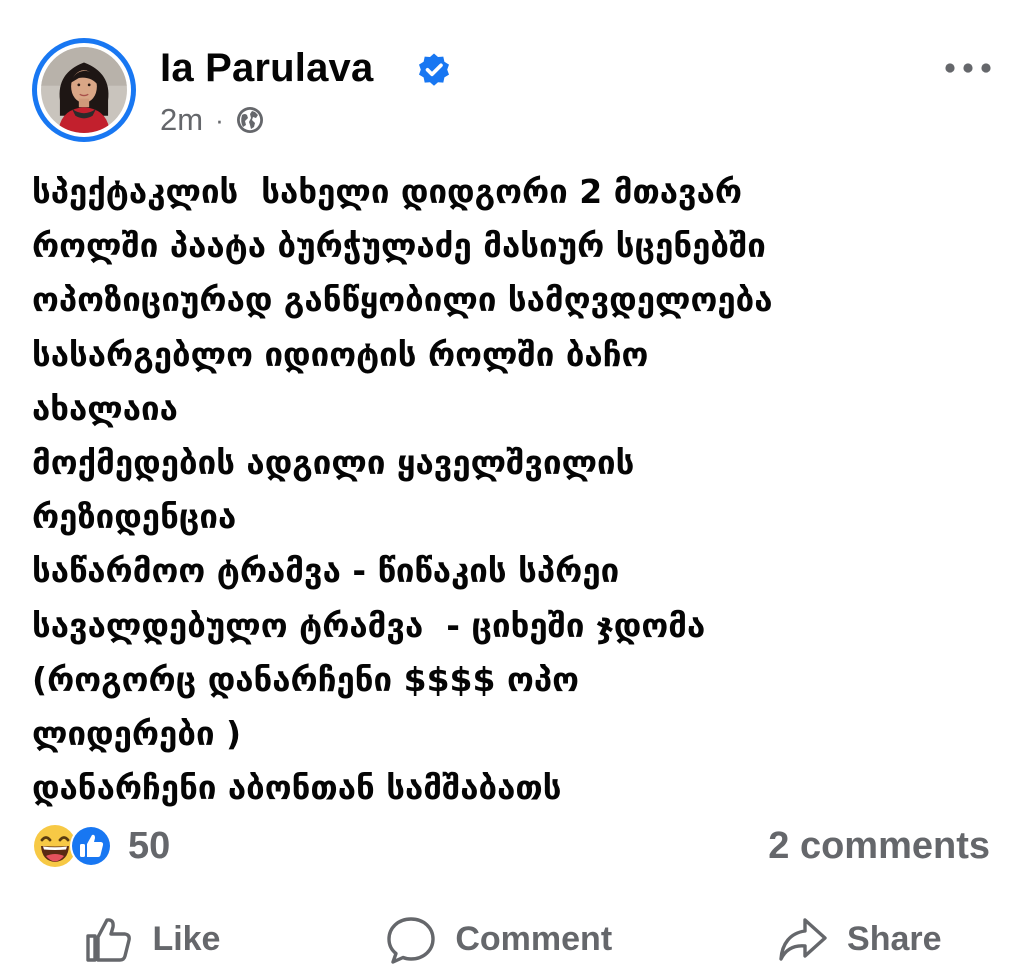 This screenshot has height=979, width=1024. What do you see at coordinates (434, 69) in the screenshot?
I see `verified-badge-icon` at bounding box center [434, 69].